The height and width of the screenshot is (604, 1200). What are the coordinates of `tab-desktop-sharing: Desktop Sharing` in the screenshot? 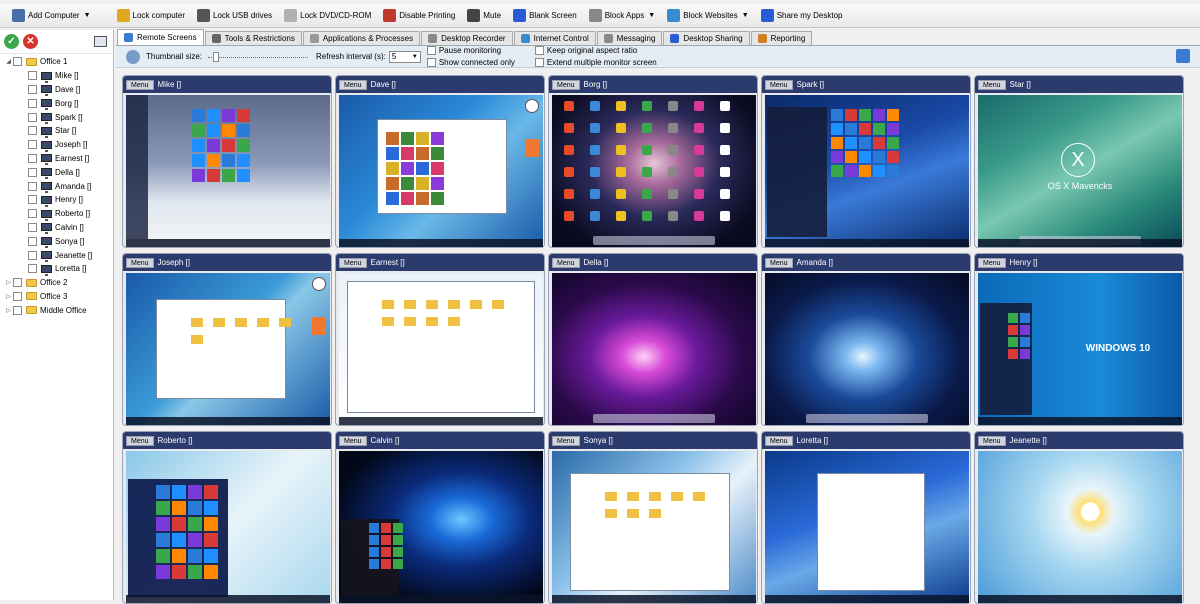 It's located at (706, 38).